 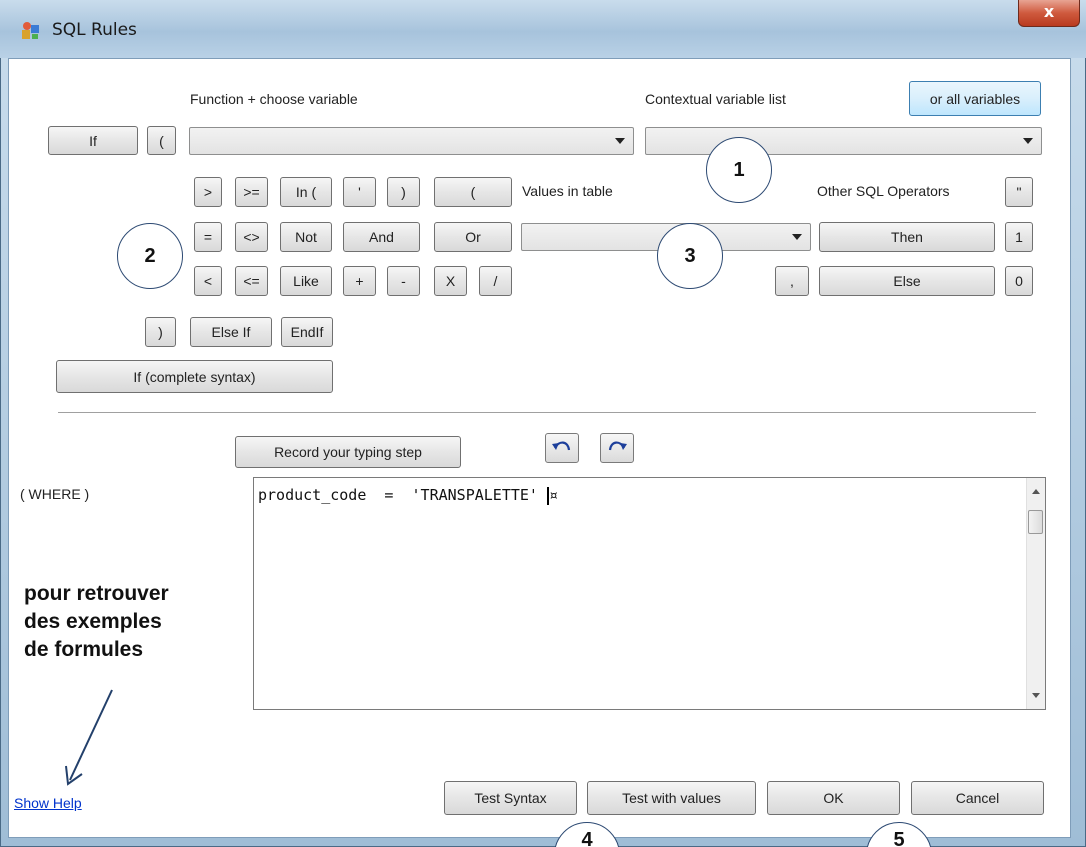 What do you see at coordinates (89, 737) in the screenshot?
I see `help-arrow` at bounding box center [89, 737].